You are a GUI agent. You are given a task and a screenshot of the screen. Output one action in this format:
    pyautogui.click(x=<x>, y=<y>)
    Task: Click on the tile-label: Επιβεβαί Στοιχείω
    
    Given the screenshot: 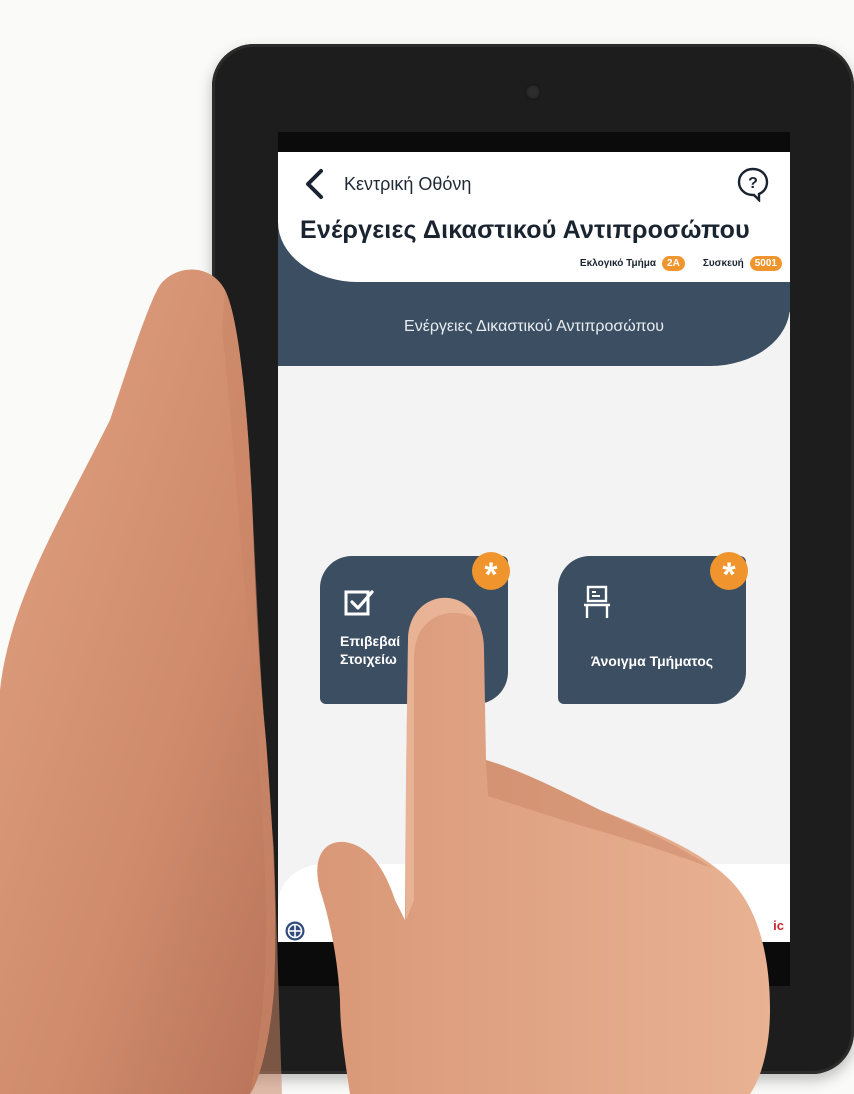 What is the action you would take?
    pyautogui.click(x=370, y=650)
    